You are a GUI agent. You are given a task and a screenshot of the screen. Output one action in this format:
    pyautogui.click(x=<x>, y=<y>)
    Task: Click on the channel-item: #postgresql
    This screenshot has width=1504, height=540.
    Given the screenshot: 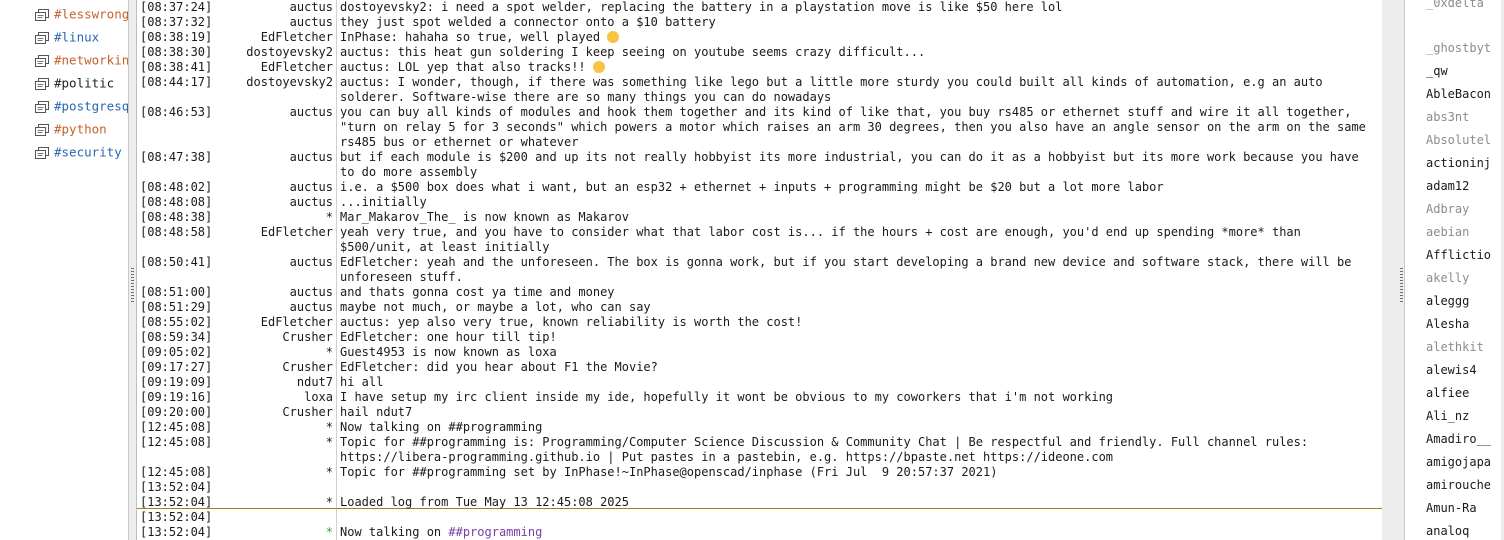 What is the action you would take?
    pyautogui.click(x=81, y=106)
    